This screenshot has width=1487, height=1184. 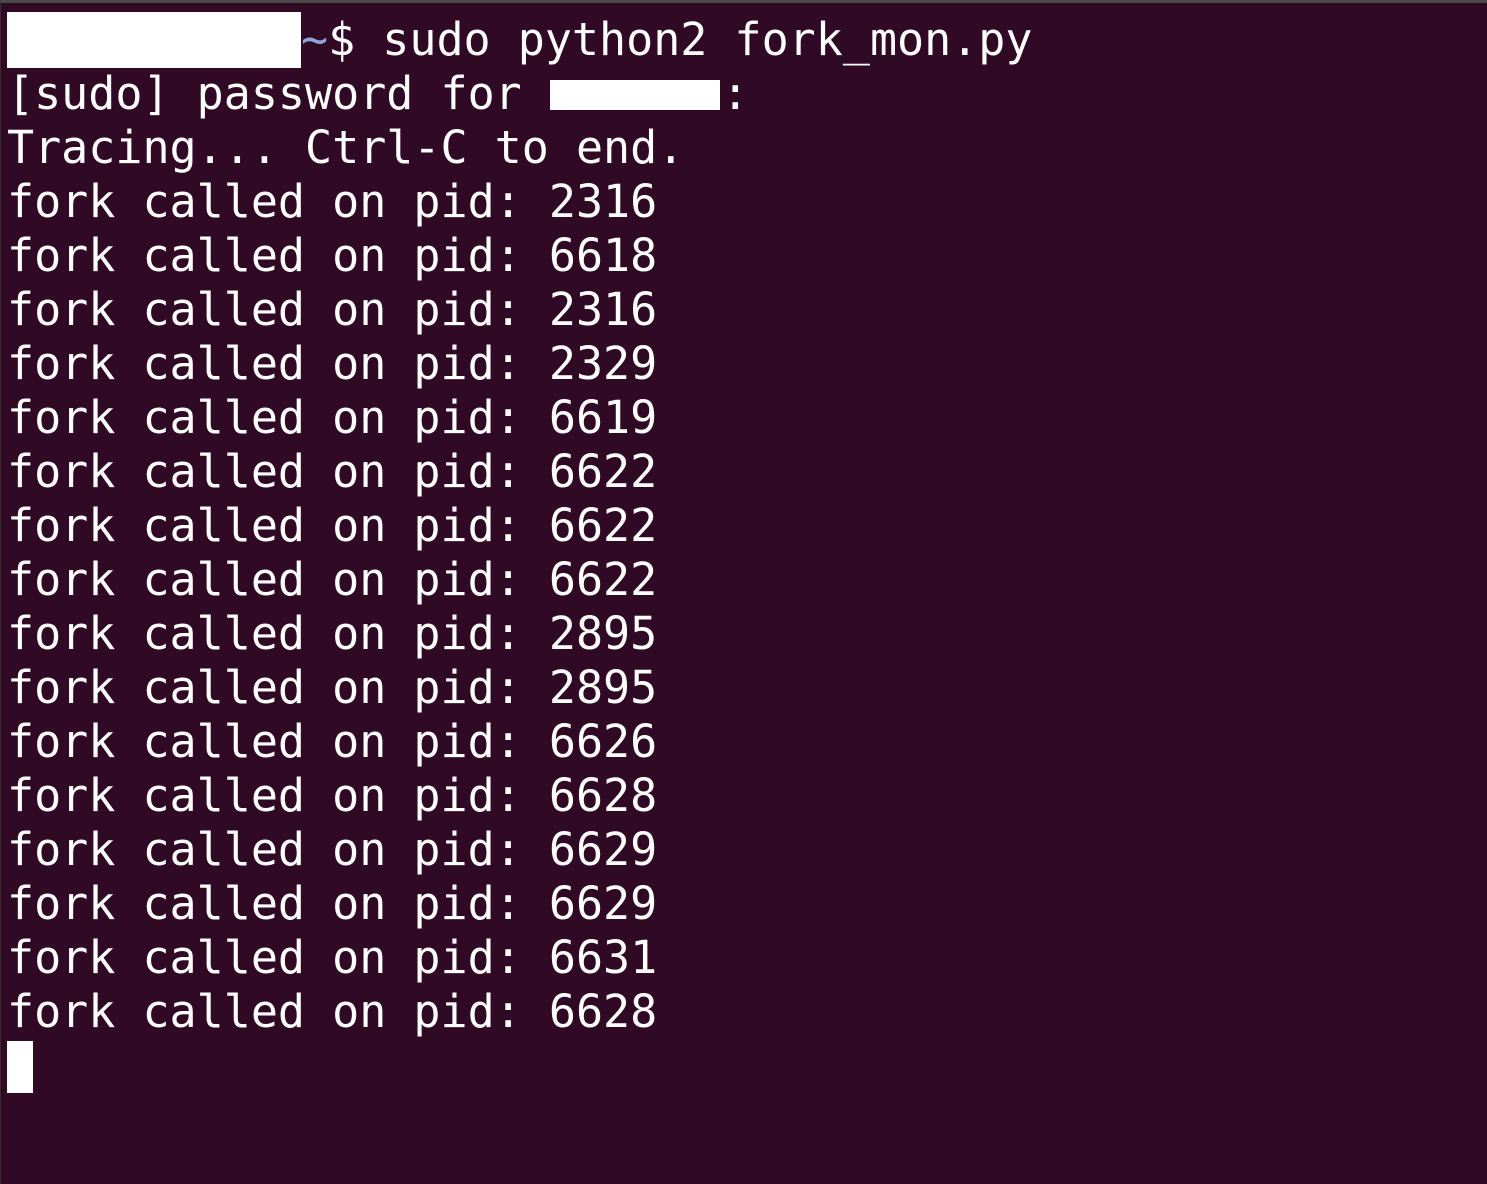 What do you see at coordinates (332, 741) in the screenshot?
I see `output-line: fork called on pid: 6626` at bounding box center [332, 741].